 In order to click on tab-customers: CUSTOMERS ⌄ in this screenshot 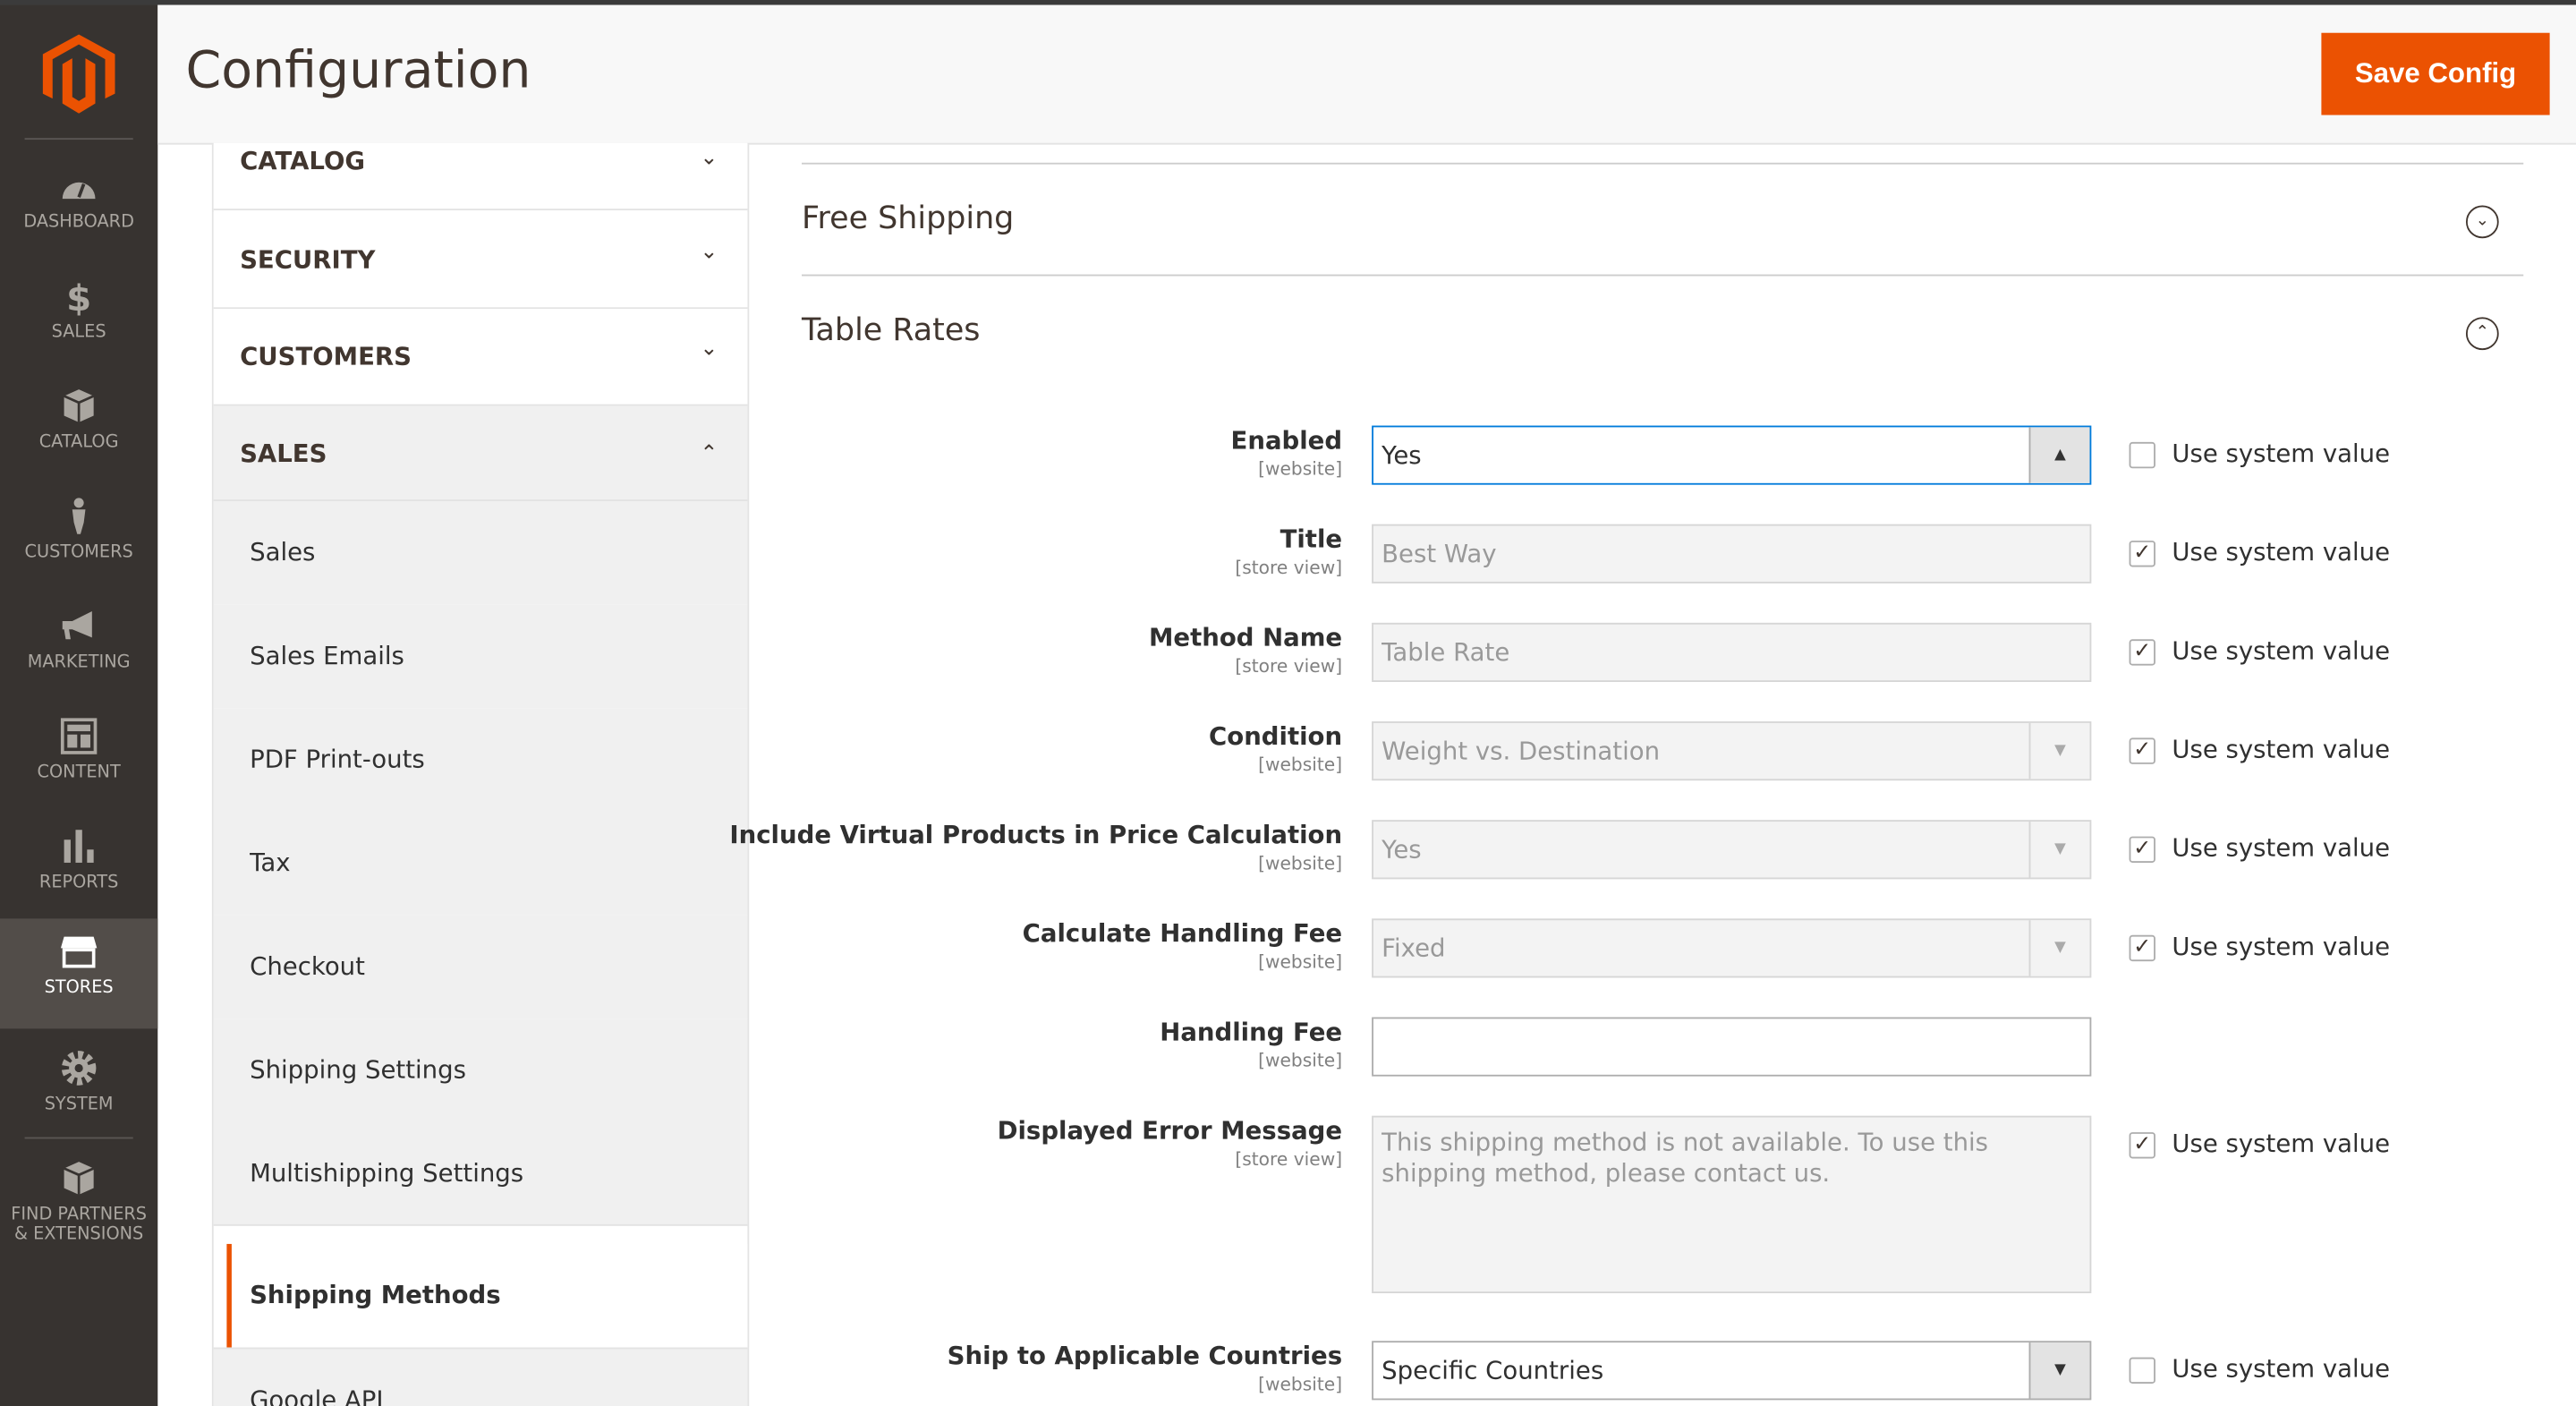, I will do `click(480, 357)`.